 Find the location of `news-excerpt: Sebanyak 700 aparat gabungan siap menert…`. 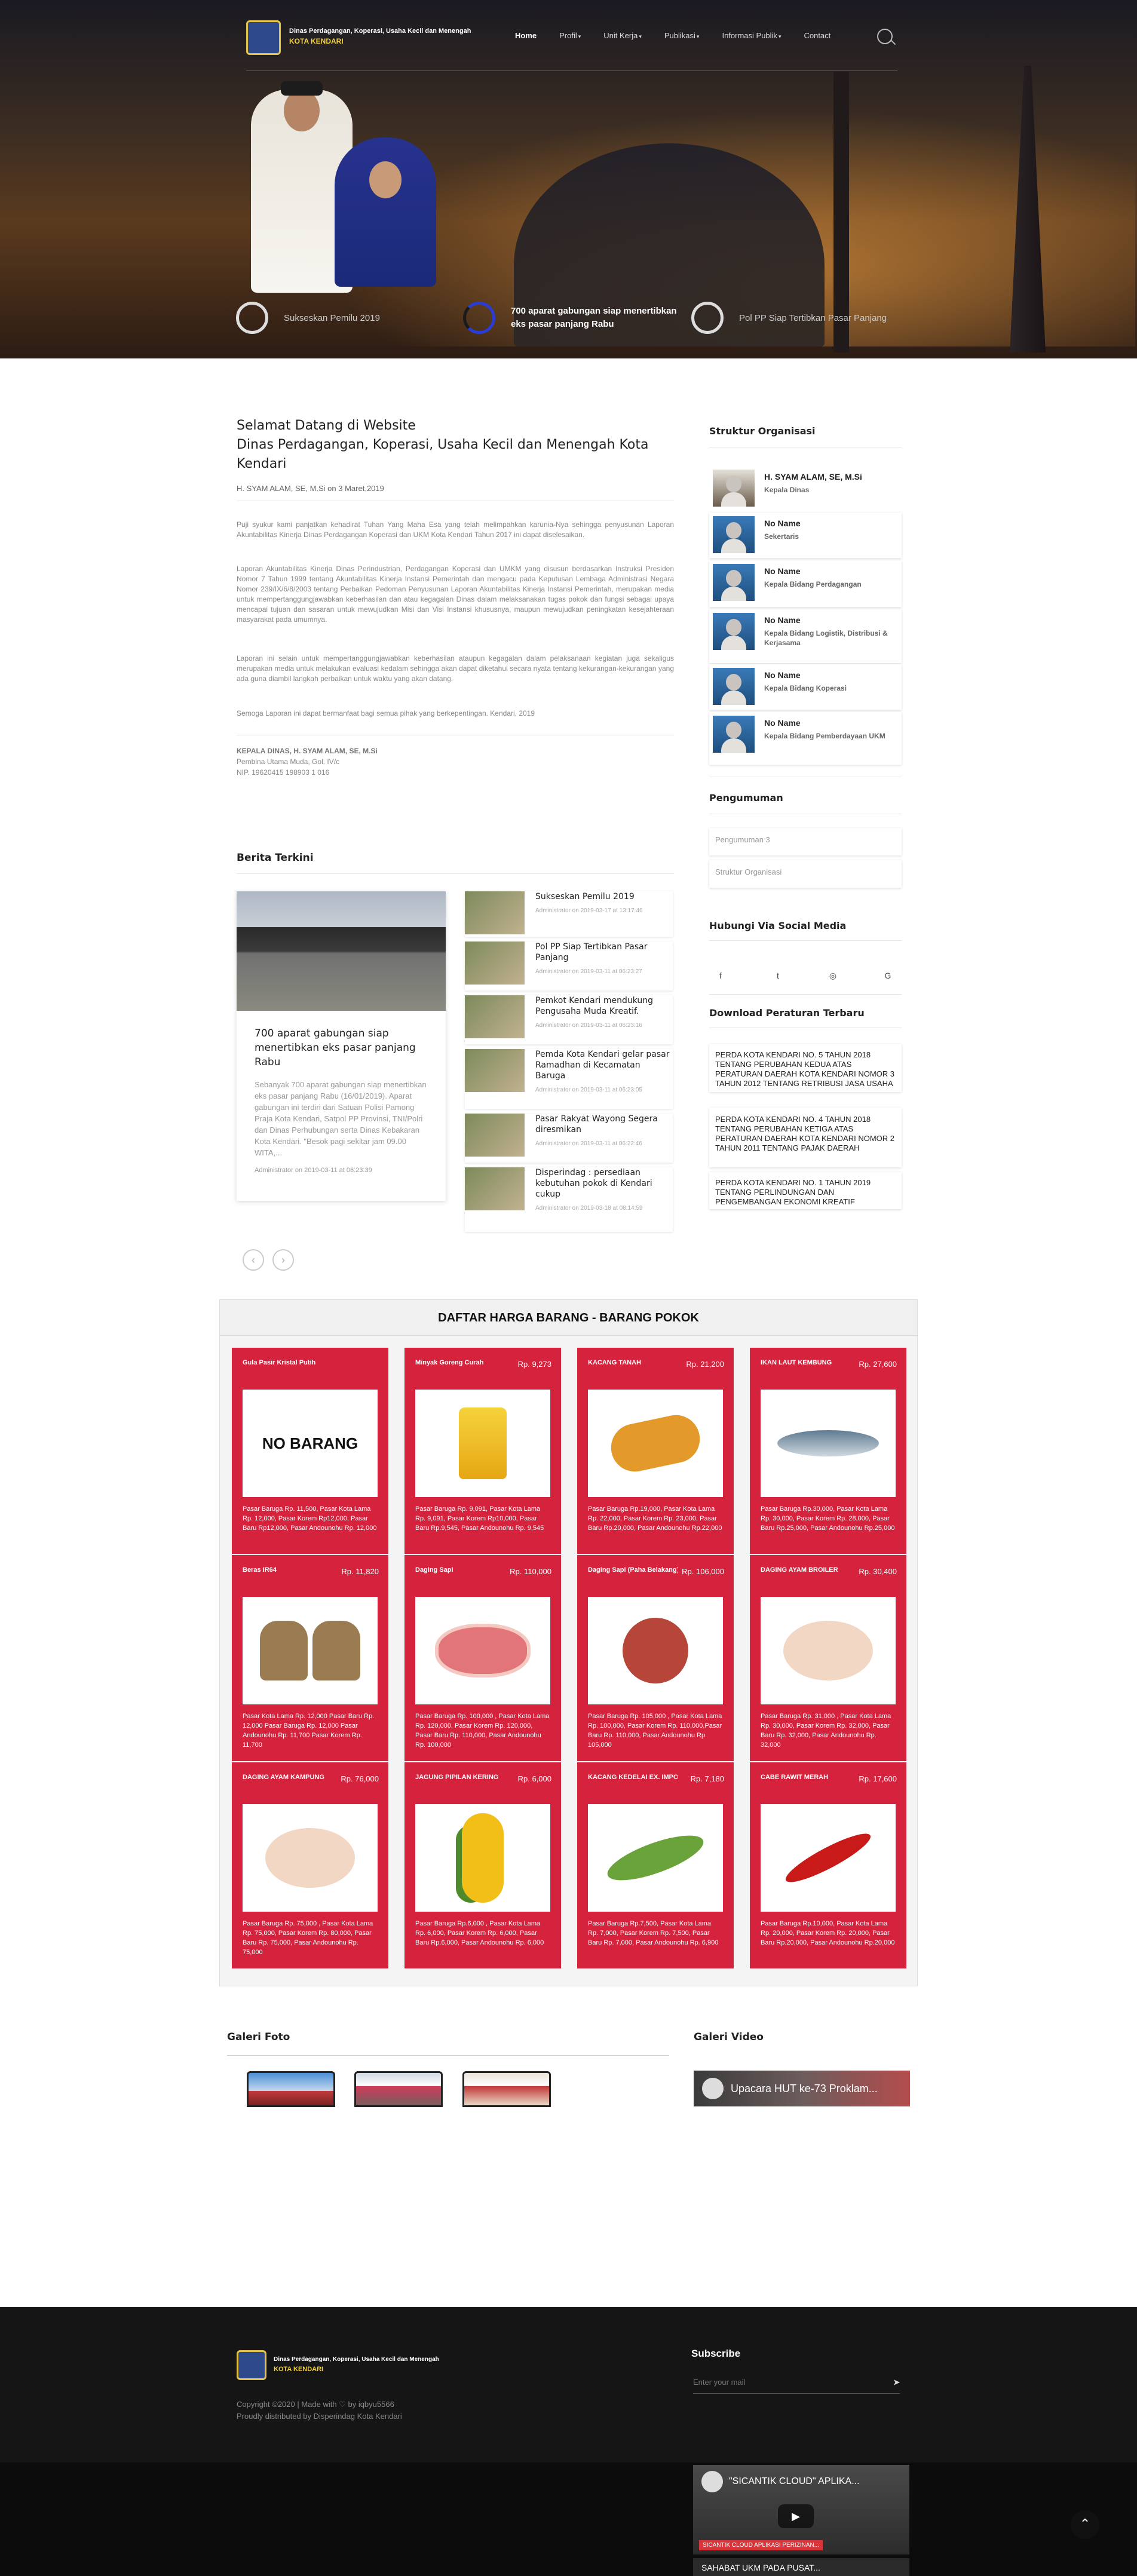

news-excerpt: Sebanyak 700 aparat gabungan siap menert… is located at coordinates (341, 1118).